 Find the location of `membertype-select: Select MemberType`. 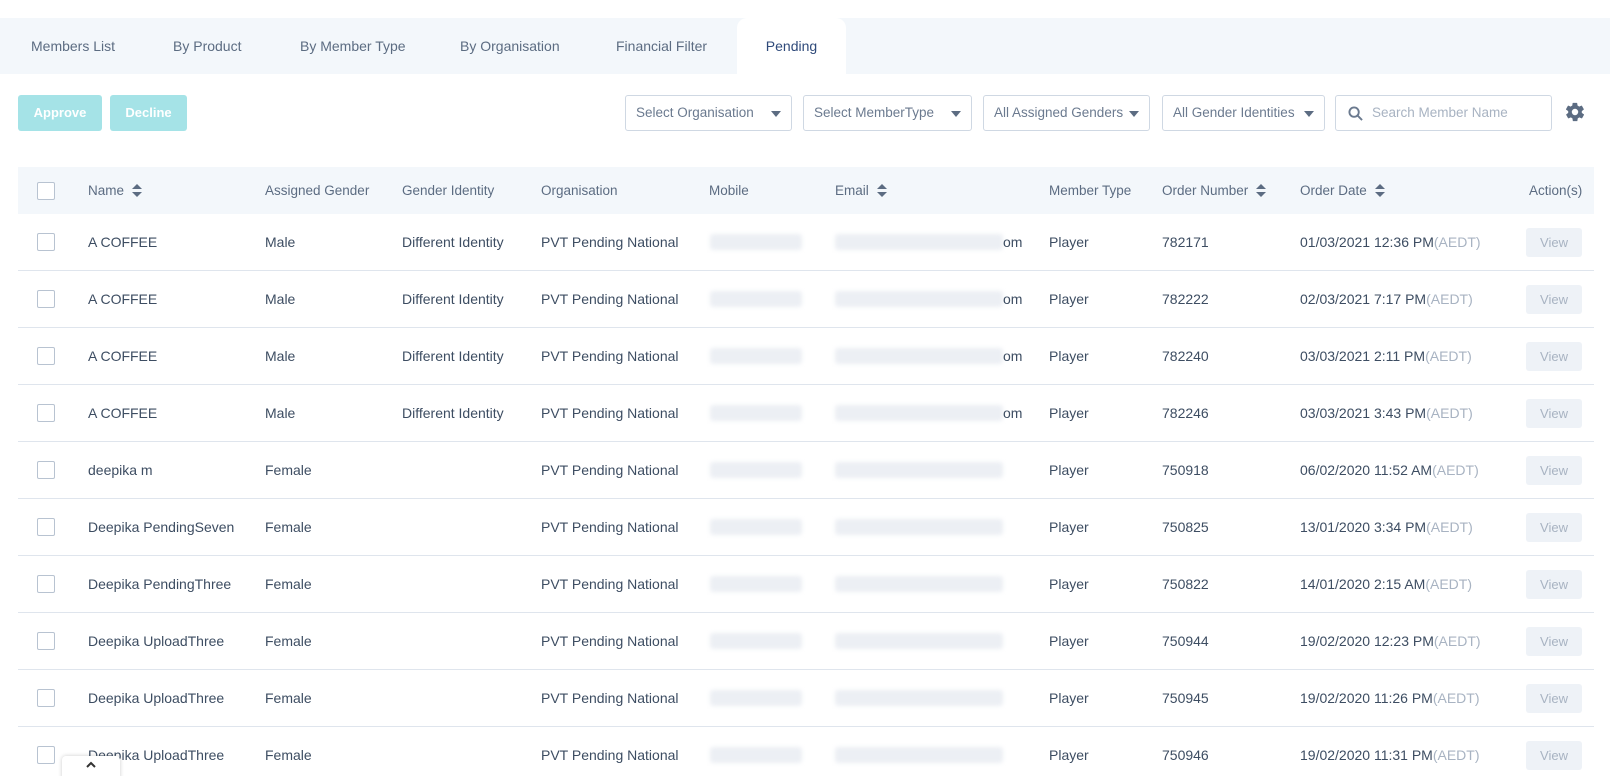

membertype-select: Select MemberType is located at coordinates (887, 113).